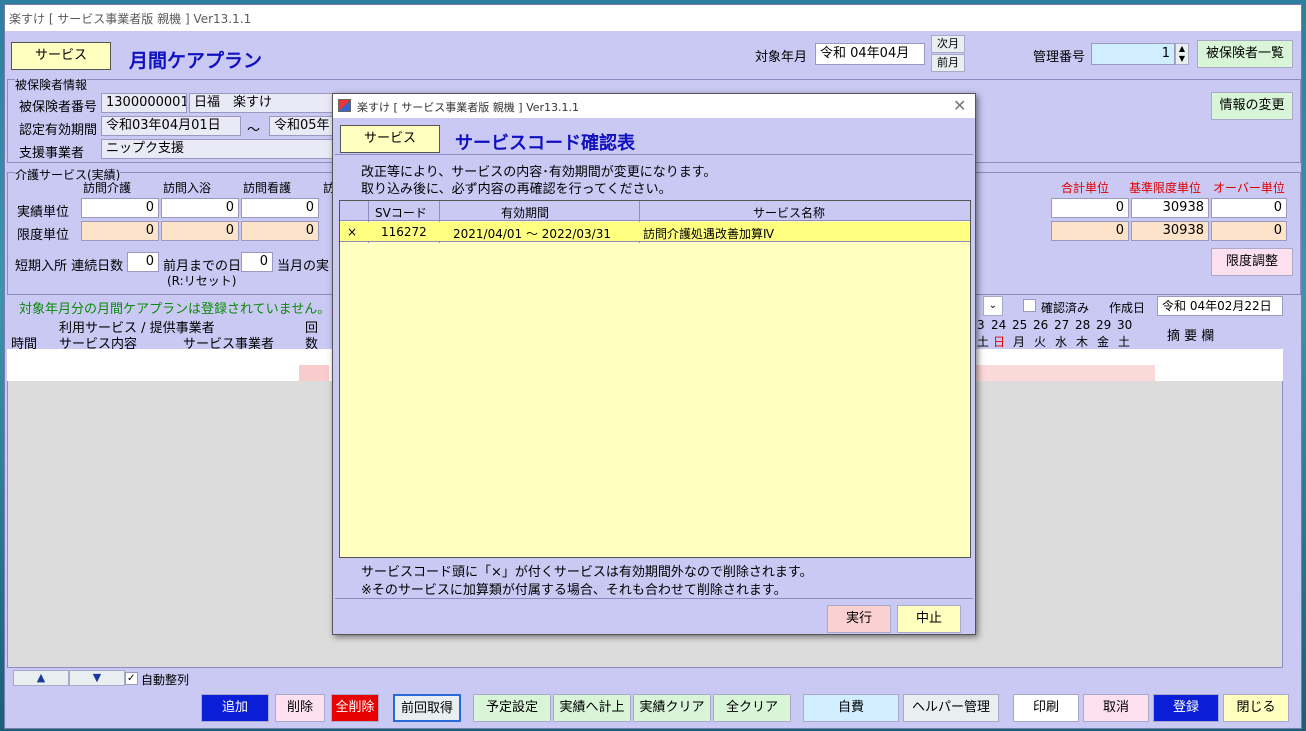 The image size is (1306, 731). I want to click on confirmed-label: 確認済み, so click(1065, 308).